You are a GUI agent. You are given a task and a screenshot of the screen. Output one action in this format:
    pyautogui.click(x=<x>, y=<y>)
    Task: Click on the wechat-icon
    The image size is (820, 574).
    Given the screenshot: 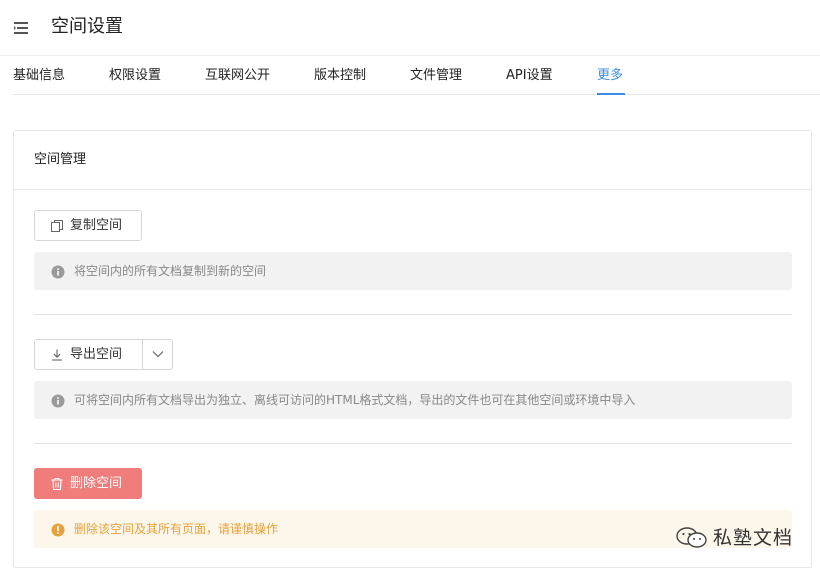 What is the action you would take?
    pyautogui.click(x=692, y=540)
    